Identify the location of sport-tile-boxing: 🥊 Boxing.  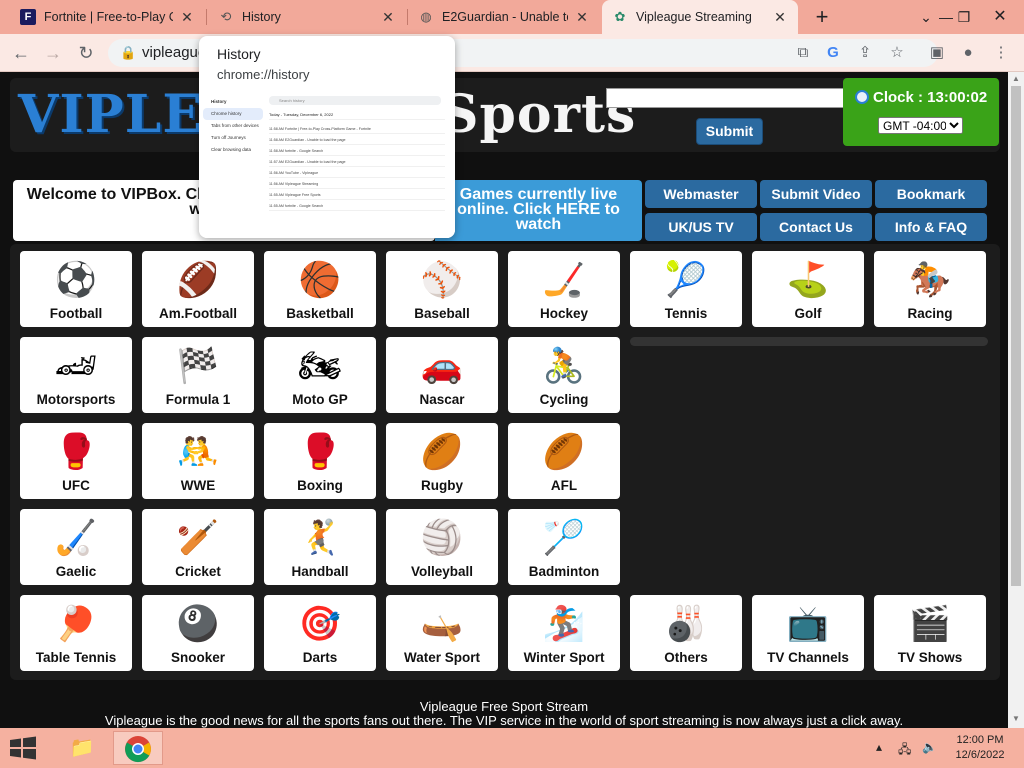
(320, 461).